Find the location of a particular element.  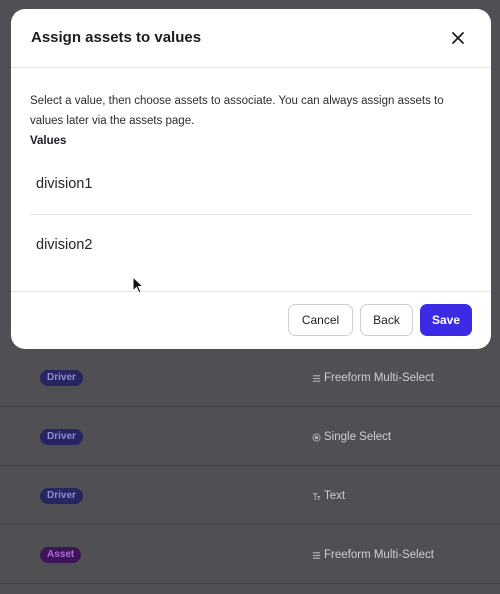

table-row: Driver Text is located at coordinates (250, 496).